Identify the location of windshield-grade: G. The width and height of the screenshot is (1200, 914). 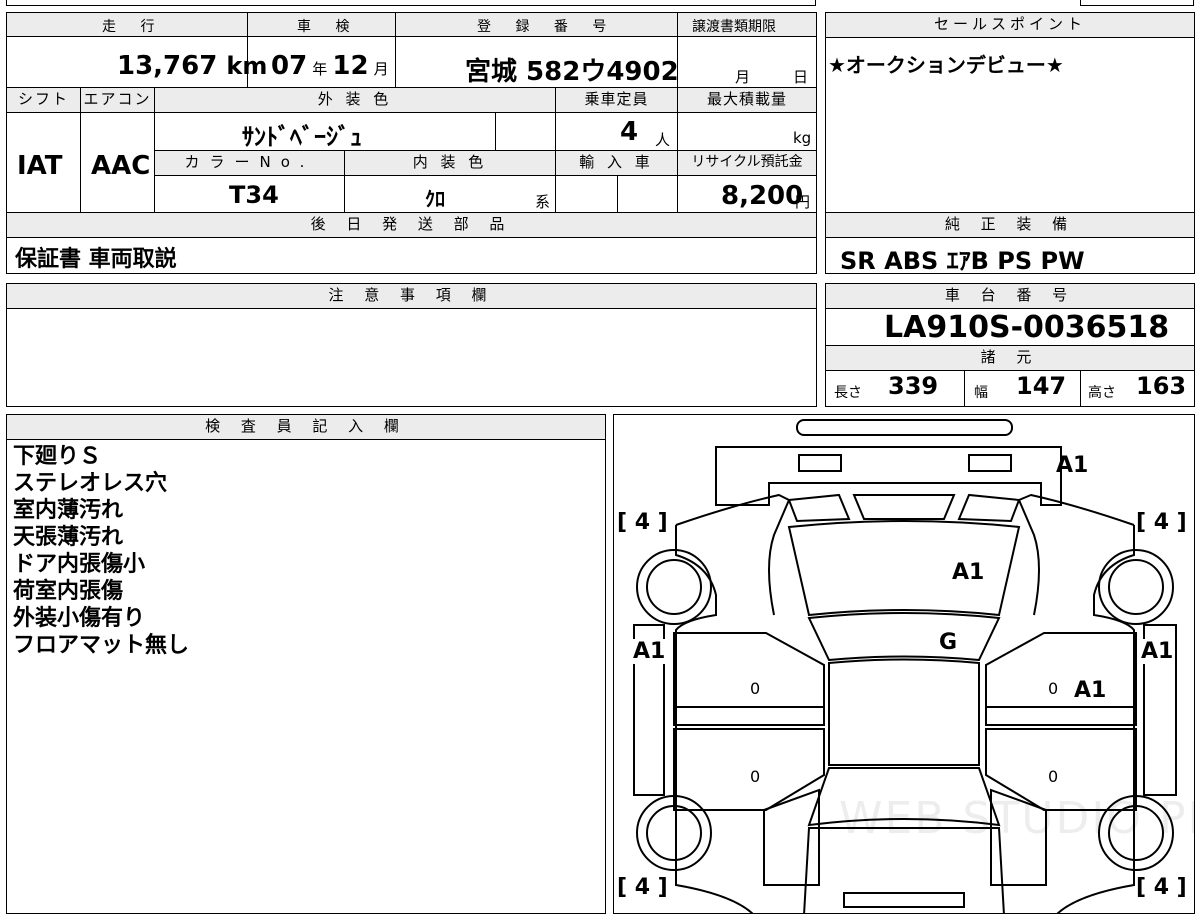
(948, 642).